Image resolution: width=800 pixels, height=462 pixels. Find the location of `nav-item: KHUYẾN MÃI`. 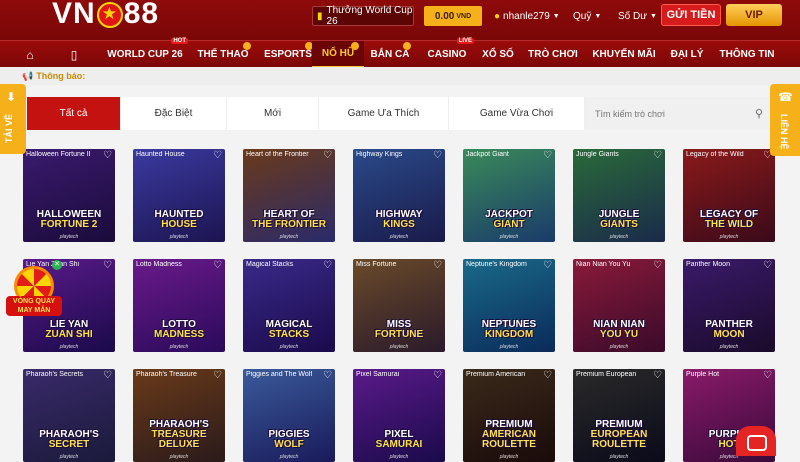

nav-item: KHUYẾN MÃI is located at coordinates (624, 54).